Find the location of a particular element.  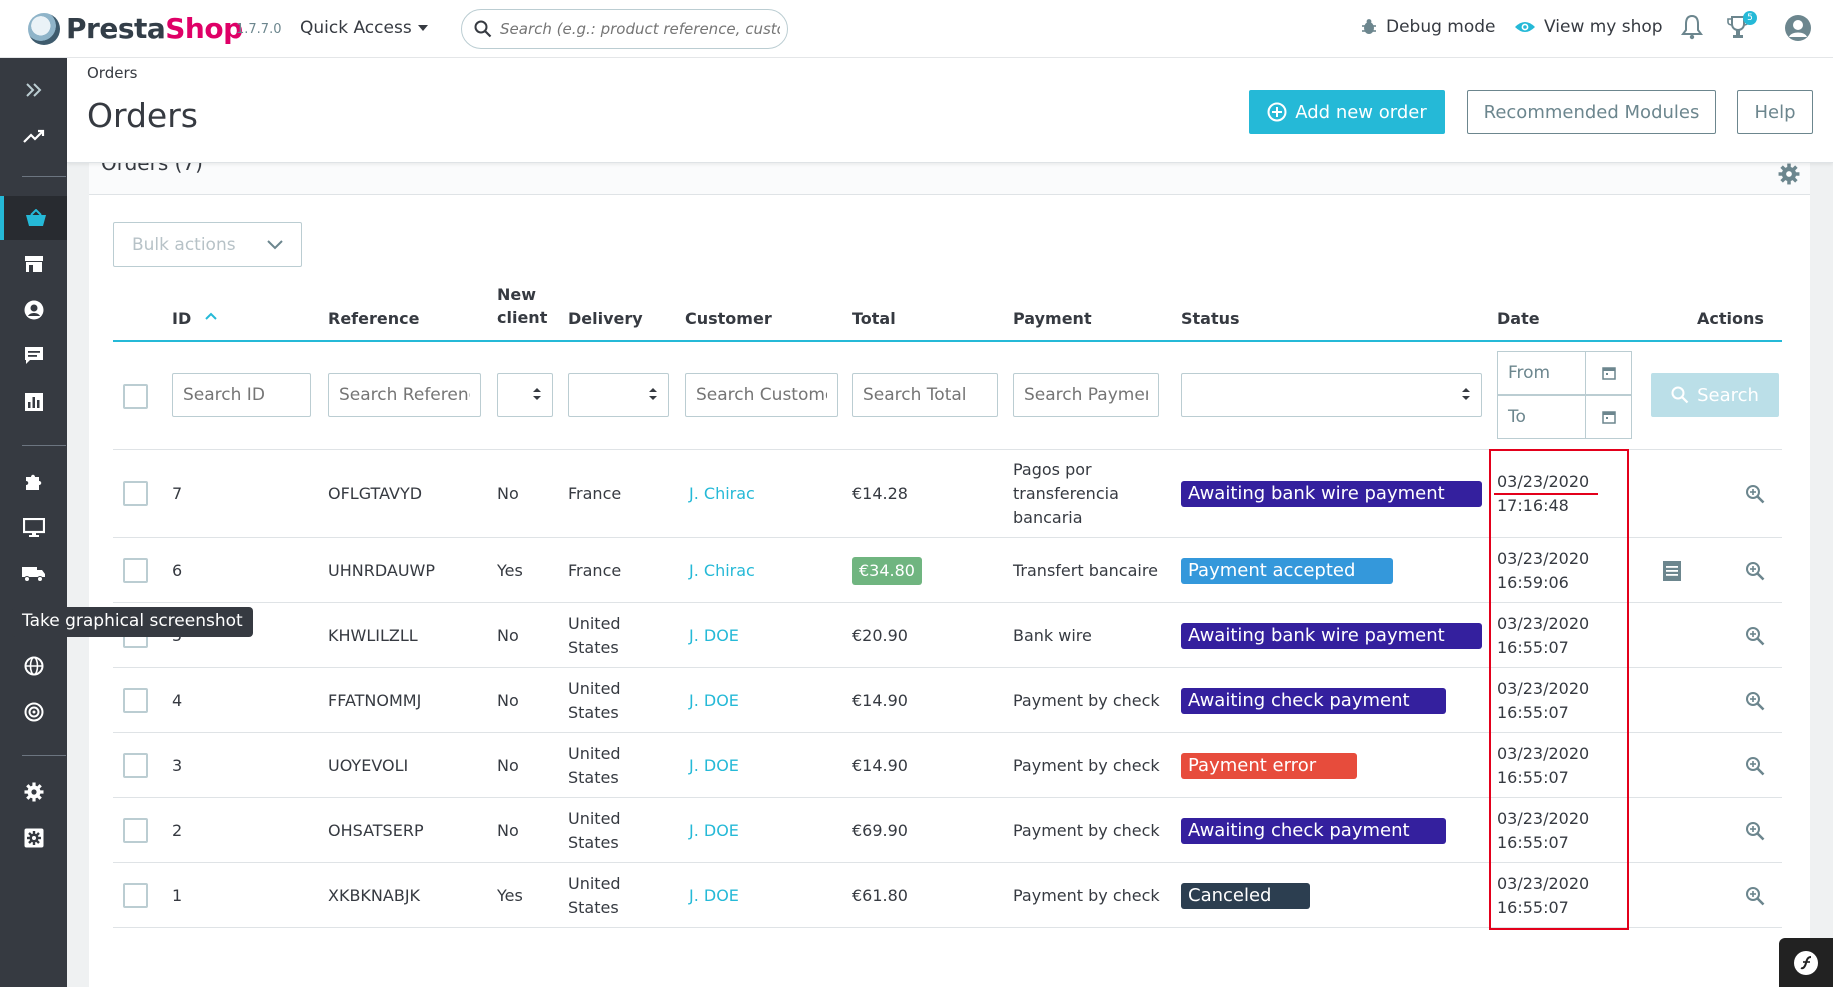

user-avatar-icon is located at coordinates (1798, 28).